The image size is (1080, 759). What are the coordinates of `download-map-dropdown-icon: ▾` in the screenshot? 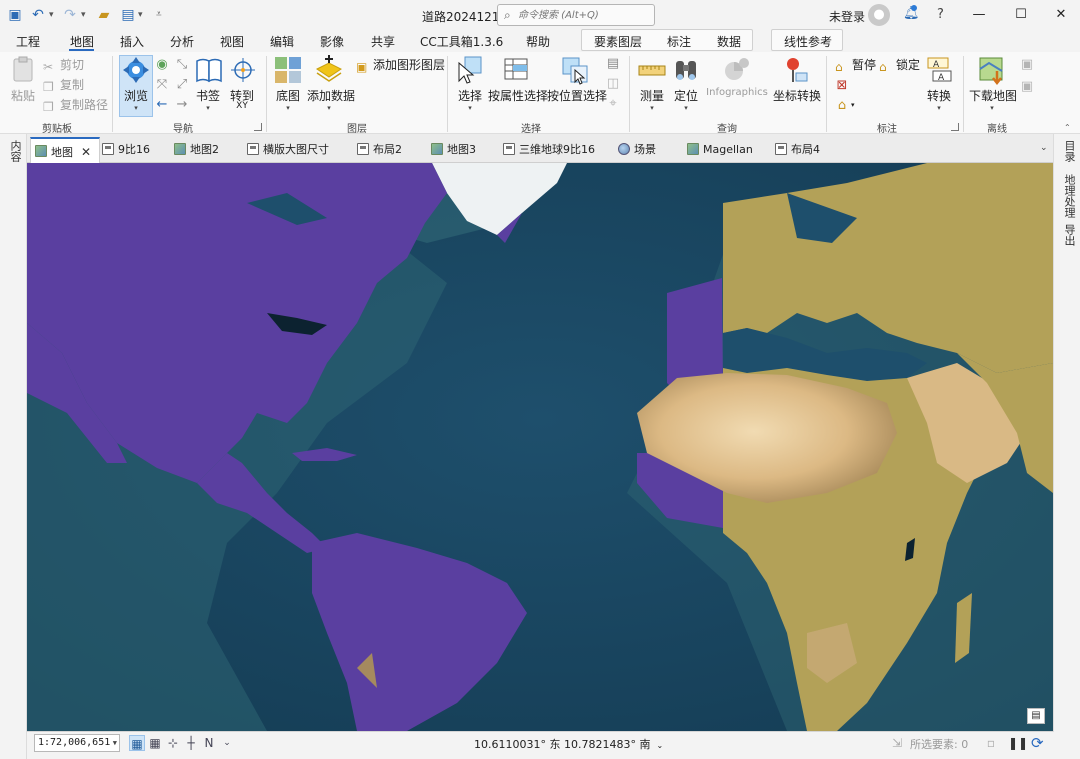 It's located at (992, 108).